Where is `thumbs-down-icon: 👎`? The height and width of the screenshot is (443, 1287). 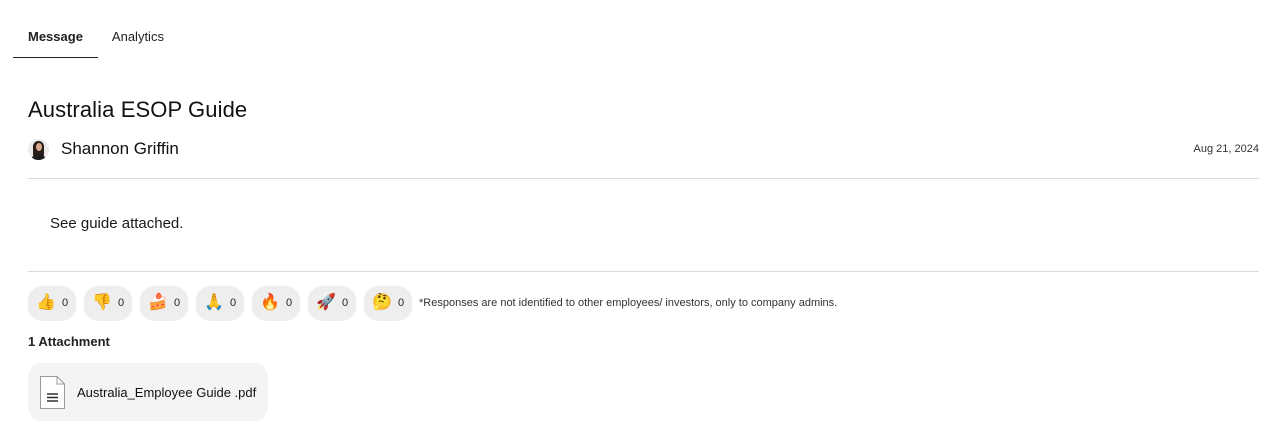
thumbs-down-icon: 👎 is located at coordinates (101, 302).